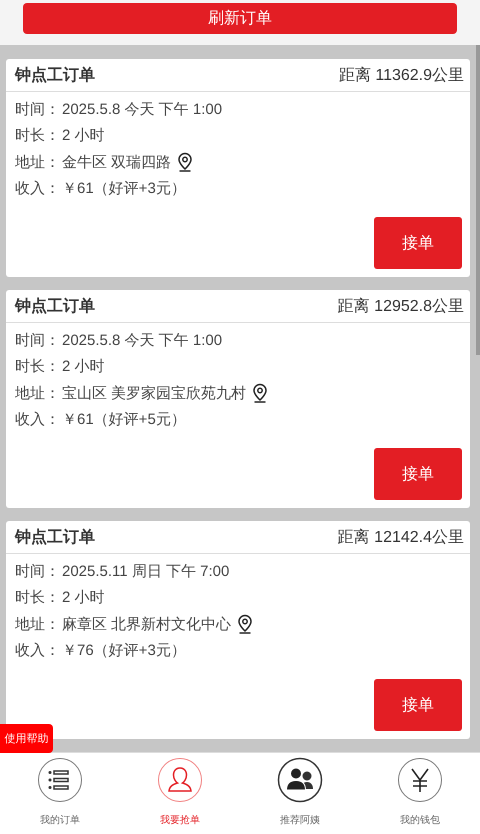  I want to click on nav-tab: 推荐阿姨, so click(300, 793).